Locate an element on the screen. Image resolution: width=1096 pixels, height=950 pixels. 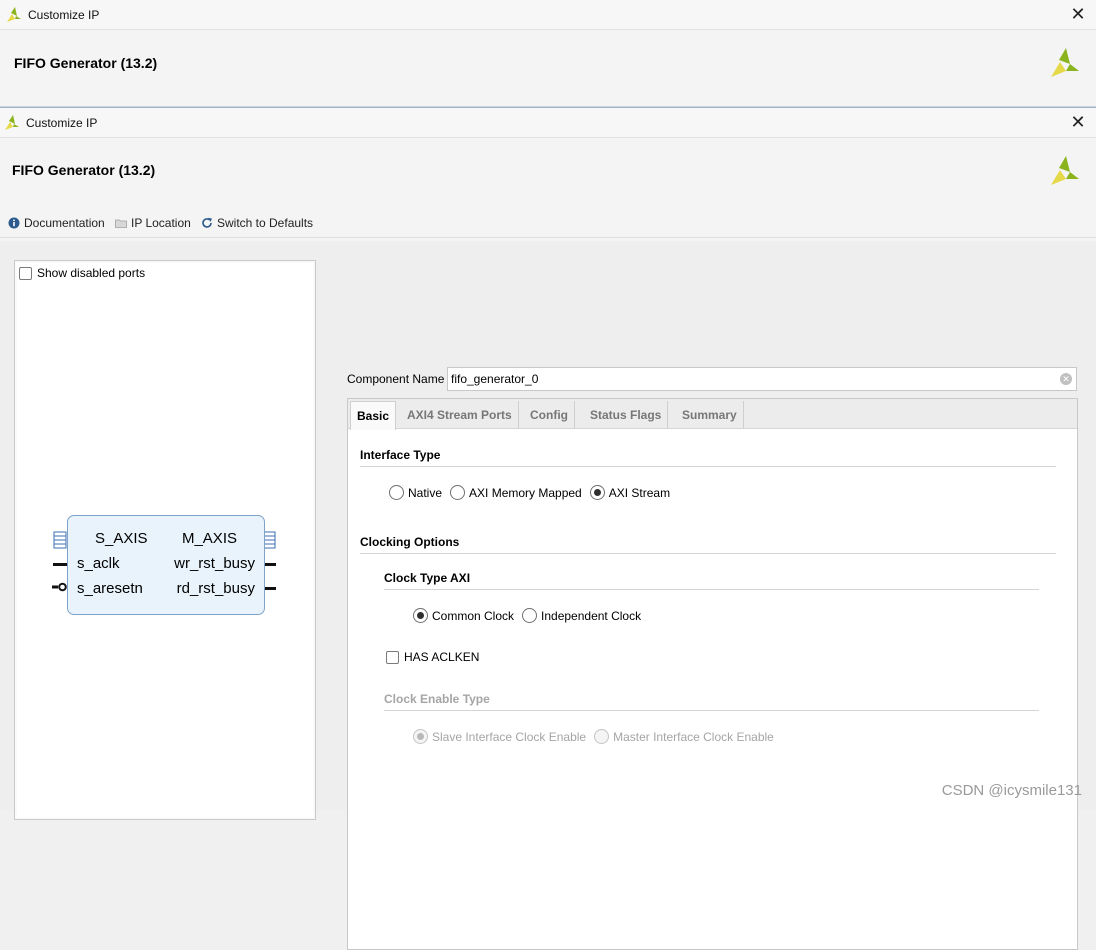
tab-summary: Summary is located at coordinates (710, 415).